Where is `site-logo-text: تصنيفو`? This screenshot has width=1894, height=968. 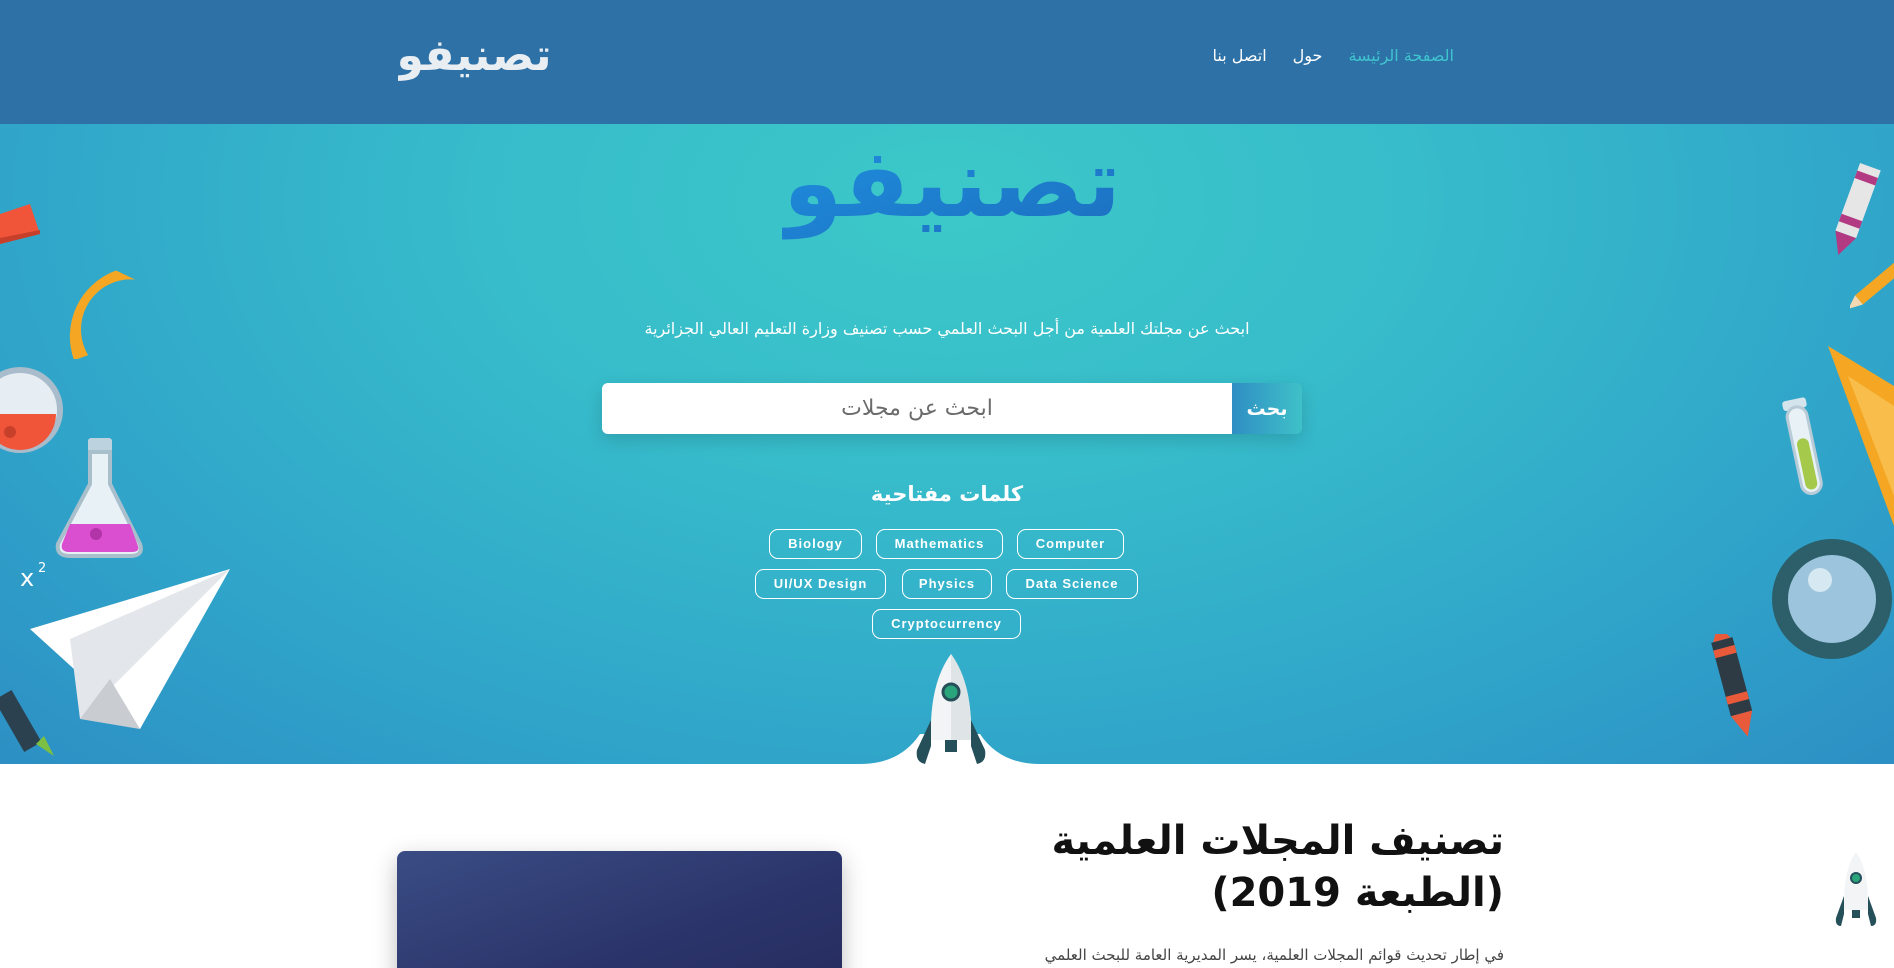
site-logo-text: تصنيفو is located at coordinates (474, 55).